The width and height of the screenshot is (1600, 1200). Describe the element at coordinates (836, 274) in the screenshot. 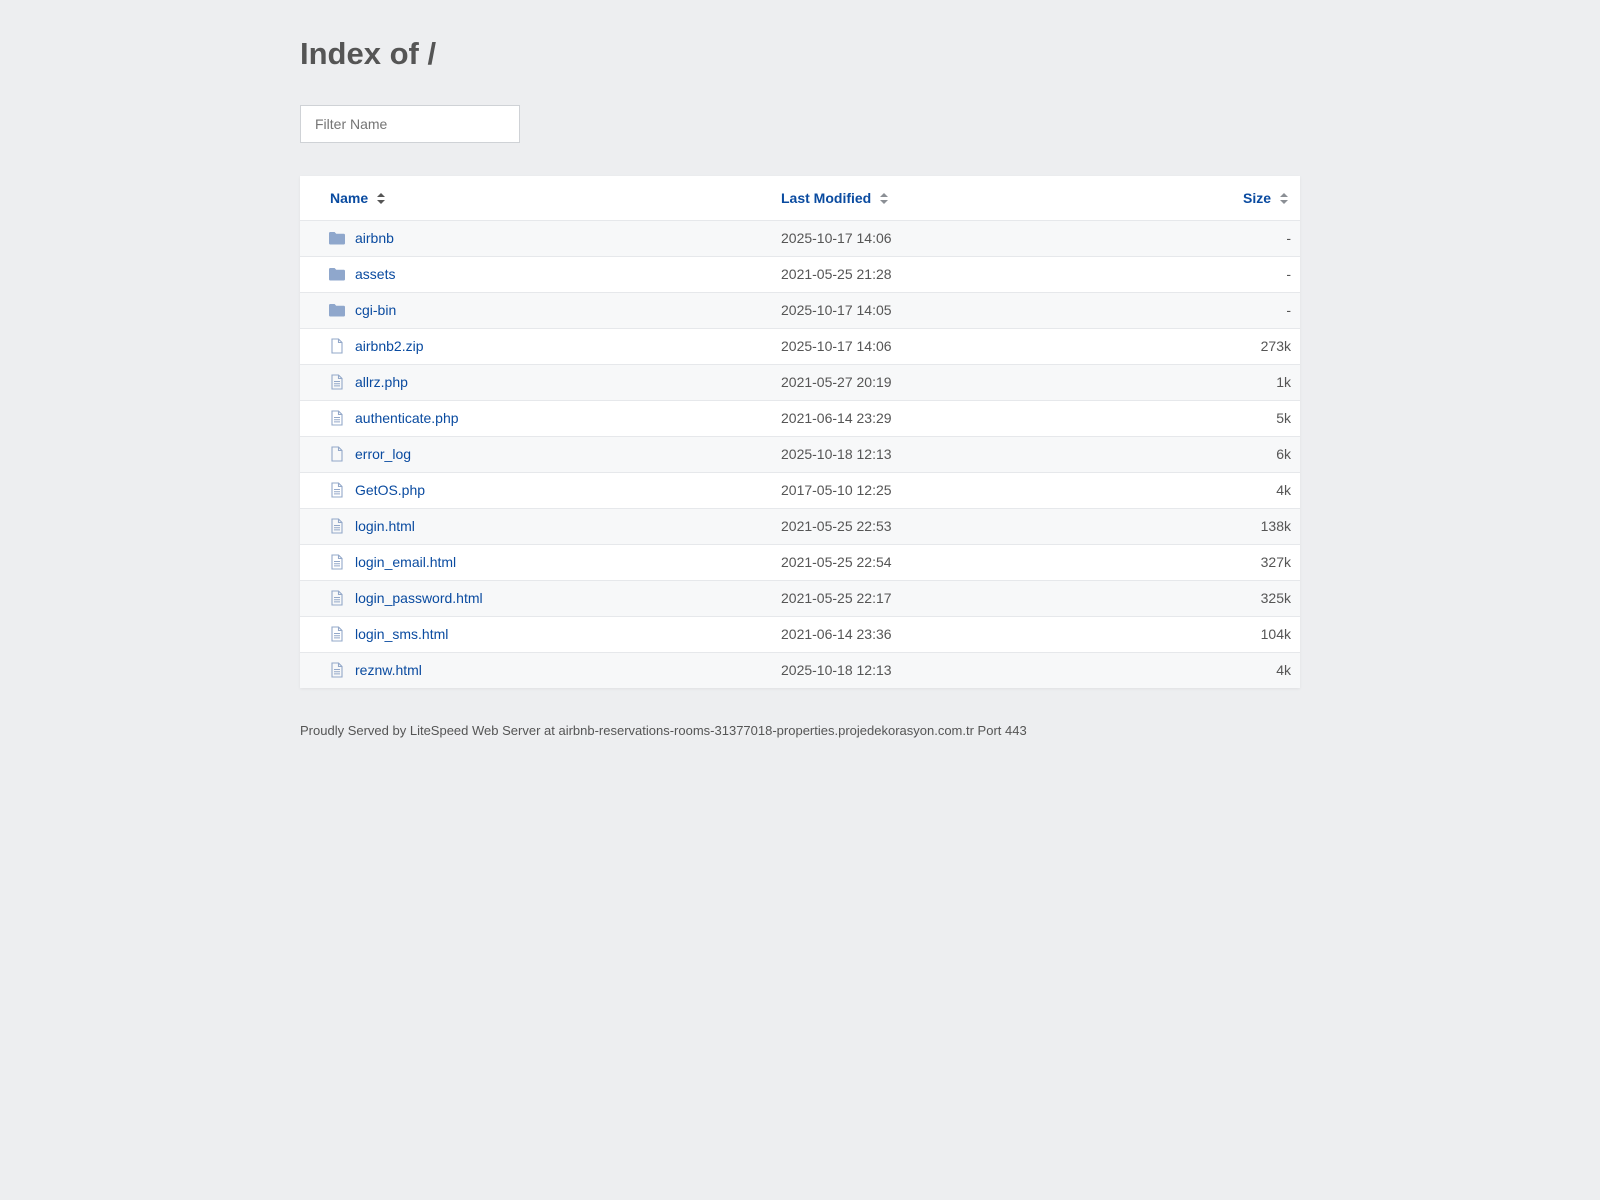

I see `entry-last-modified: 2021-05-25 21:28` at that location.